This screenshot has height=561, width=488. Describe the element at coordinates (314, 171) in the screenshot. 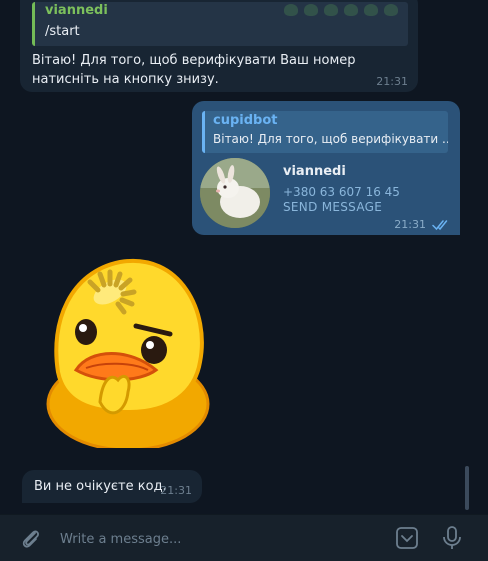

I see `contact-name: viannedi` at that location.